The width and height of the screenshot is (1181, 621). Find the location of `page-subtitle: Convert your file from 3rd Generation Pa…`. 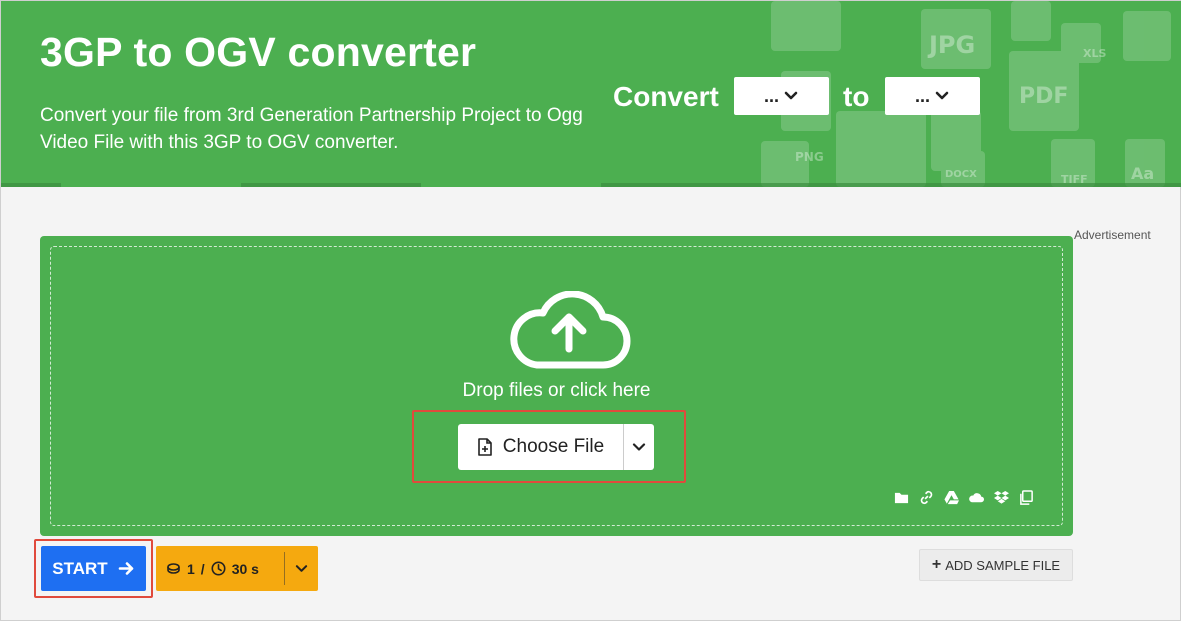

page-subtitle: Convert your file from 3rd Generation Pa… is located at coordinates (311, 129).